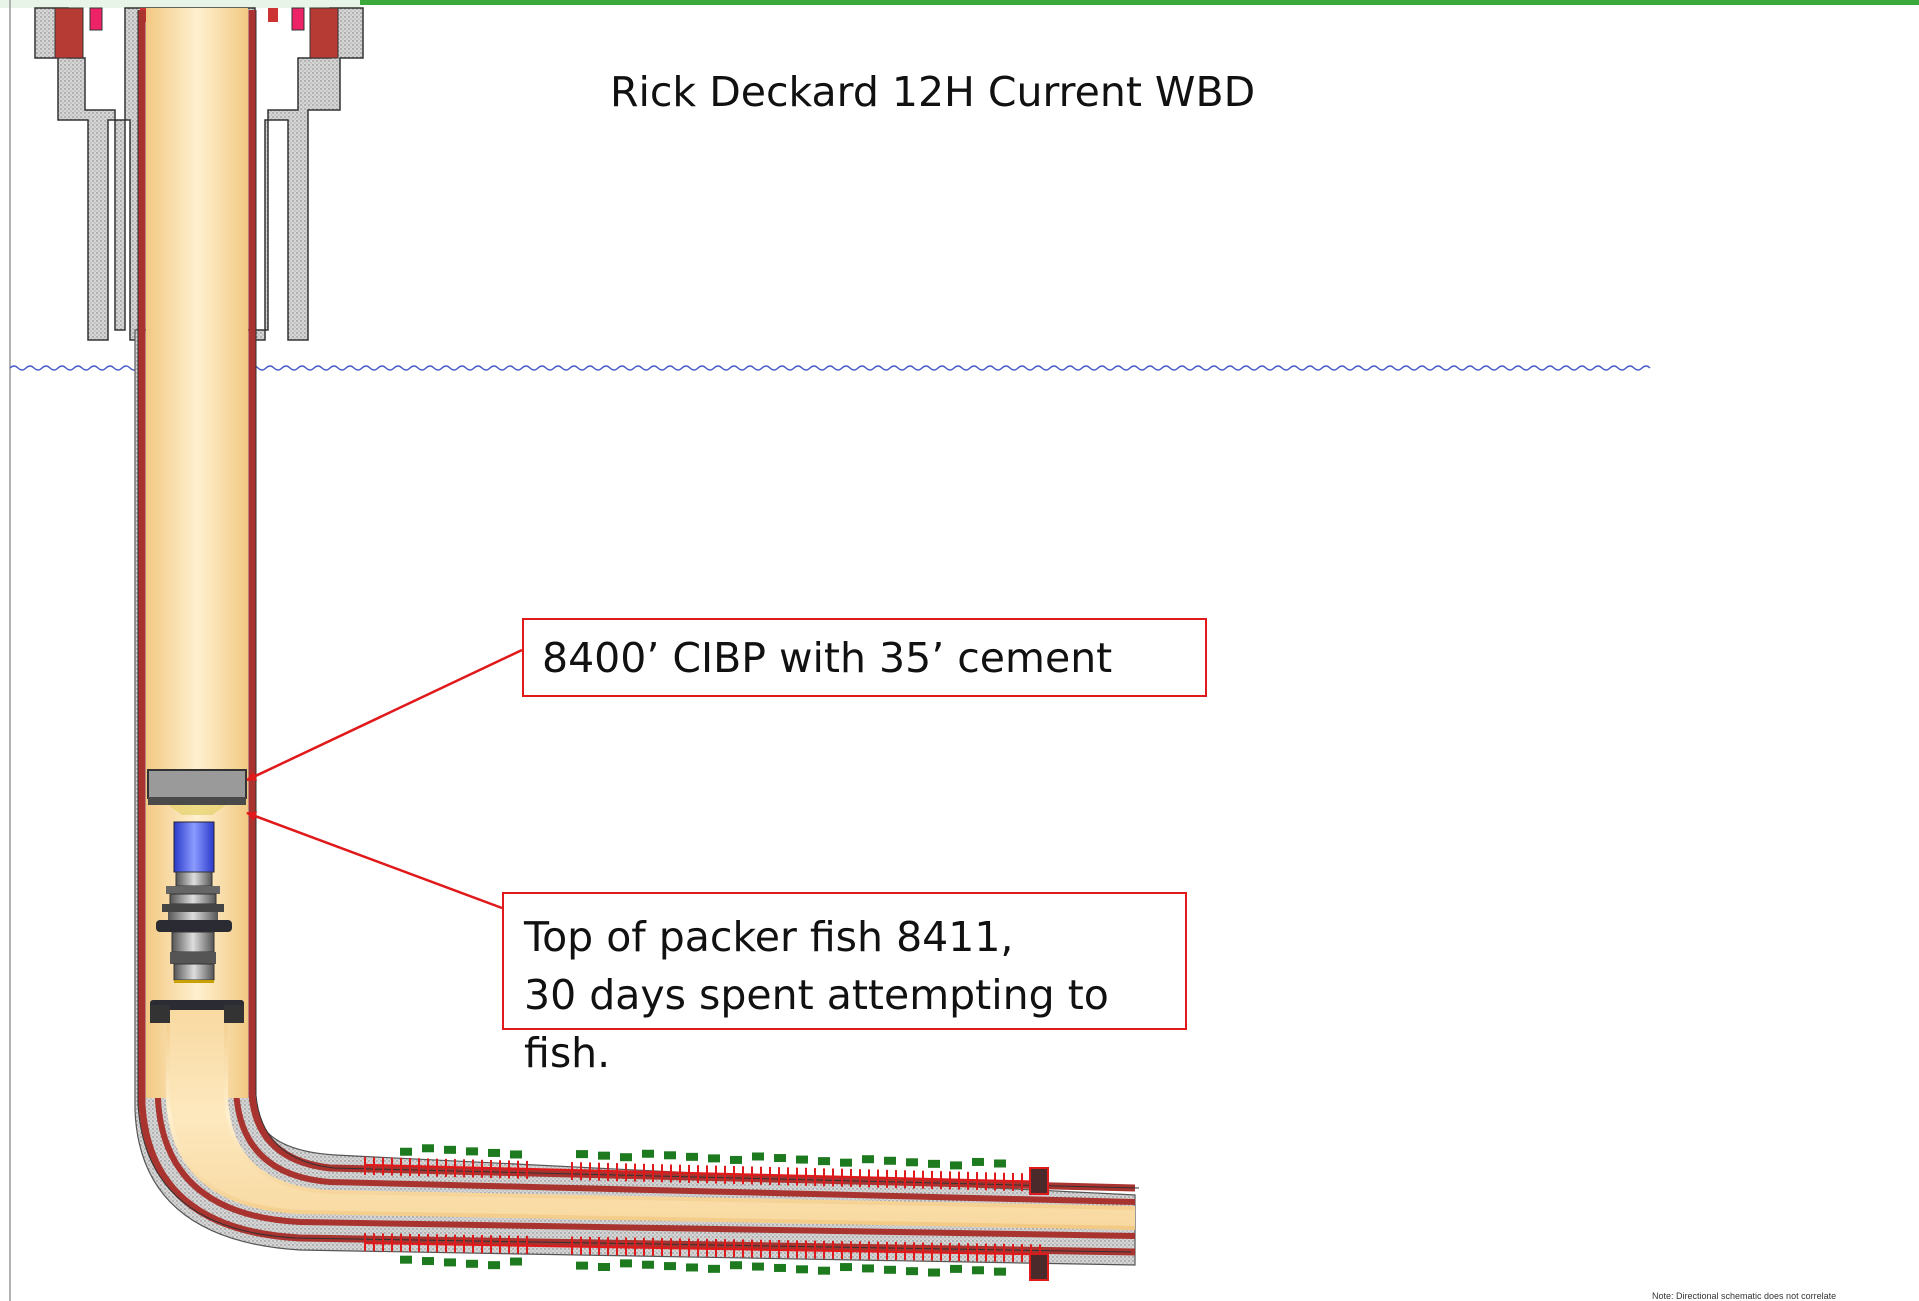 The image size is (1919, 1301). Describe the element at coordinates (933, 92) in the screenshot. I see `diagram-title: Rick Deckard 12H Current WBD` at that location.